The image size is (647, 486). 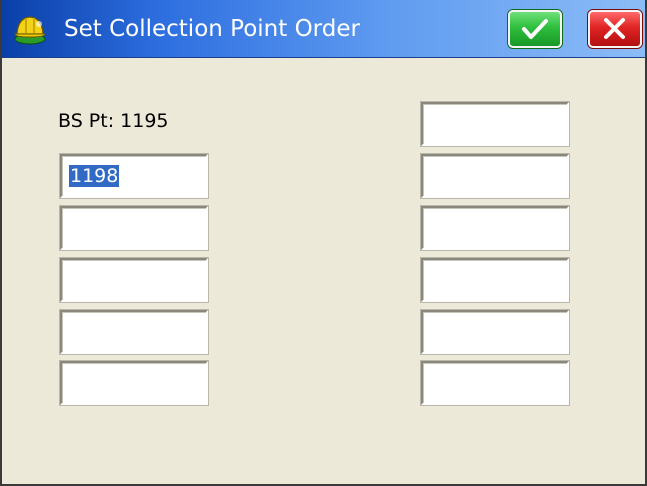 I want to click on close-icon, so click(x=614, y=28).